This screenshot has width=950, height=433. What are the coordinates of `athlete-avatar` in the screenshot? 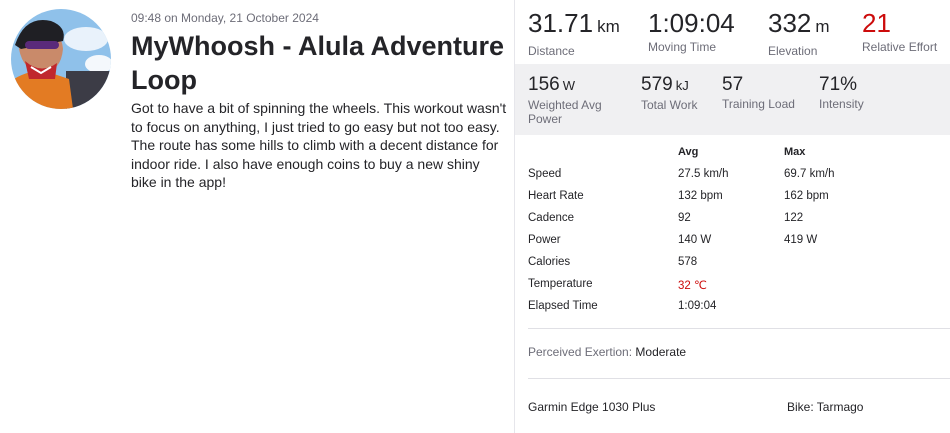 It's located at (61, 59).